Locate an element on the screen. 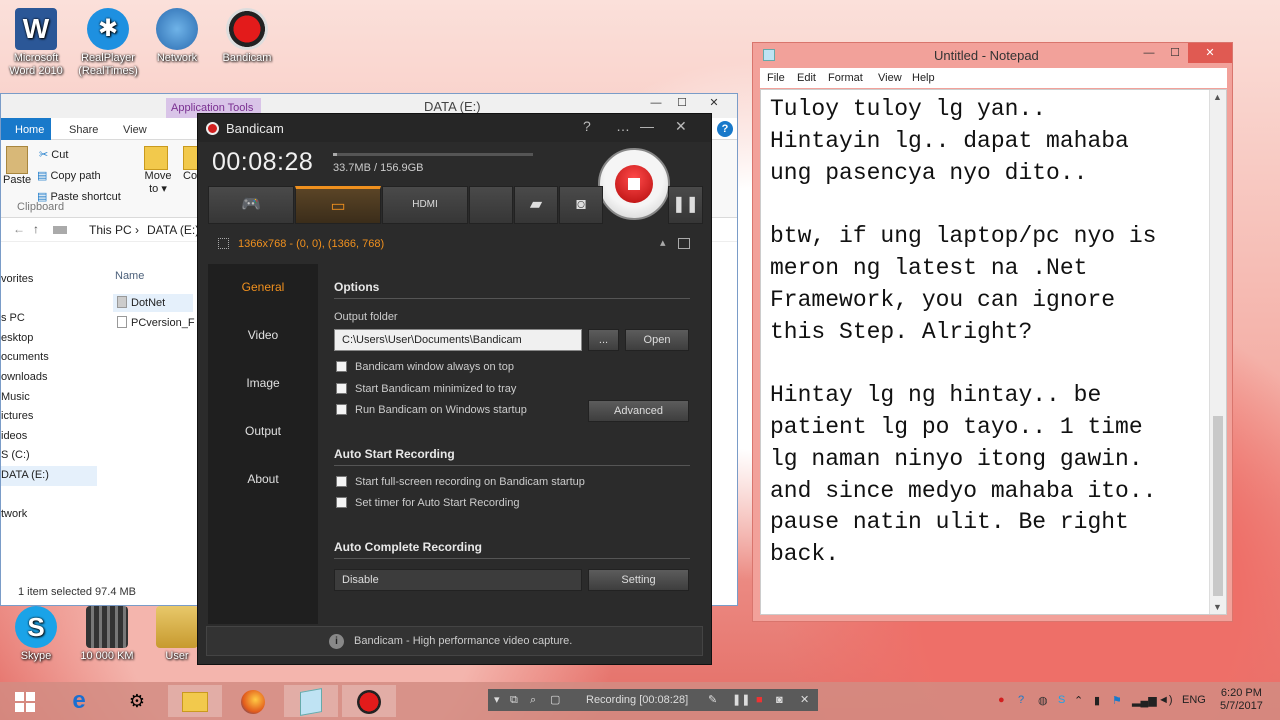  dropdown-icon: ▾ is located at coordinates (497, 700).